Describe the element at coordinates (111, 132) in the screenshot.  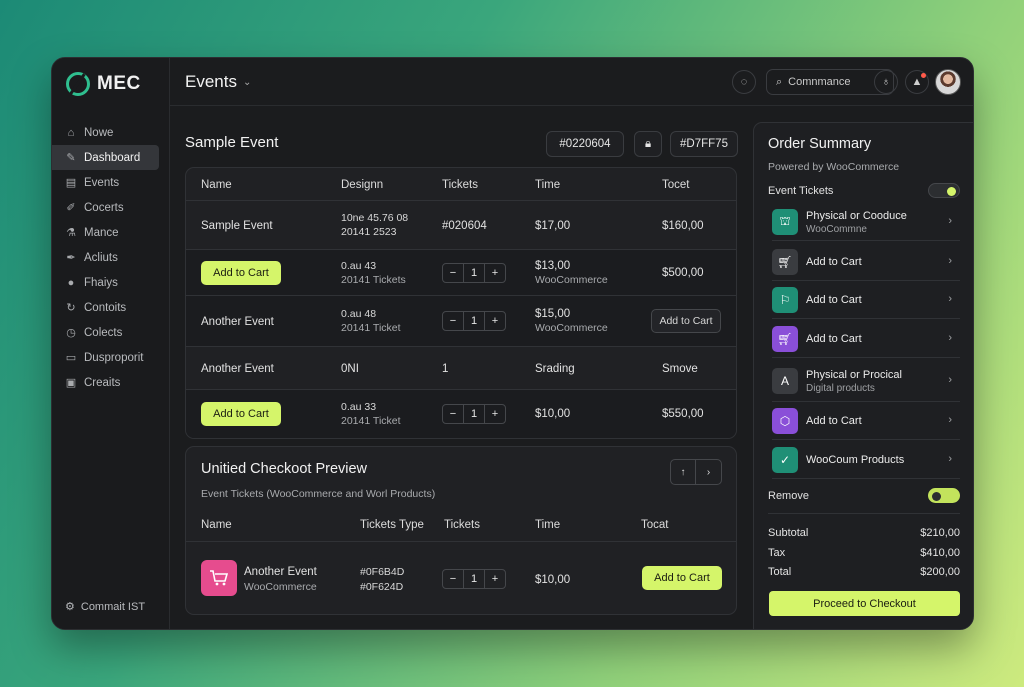
I see `sidebar-item-home: ⌂ Nowe` at that location.